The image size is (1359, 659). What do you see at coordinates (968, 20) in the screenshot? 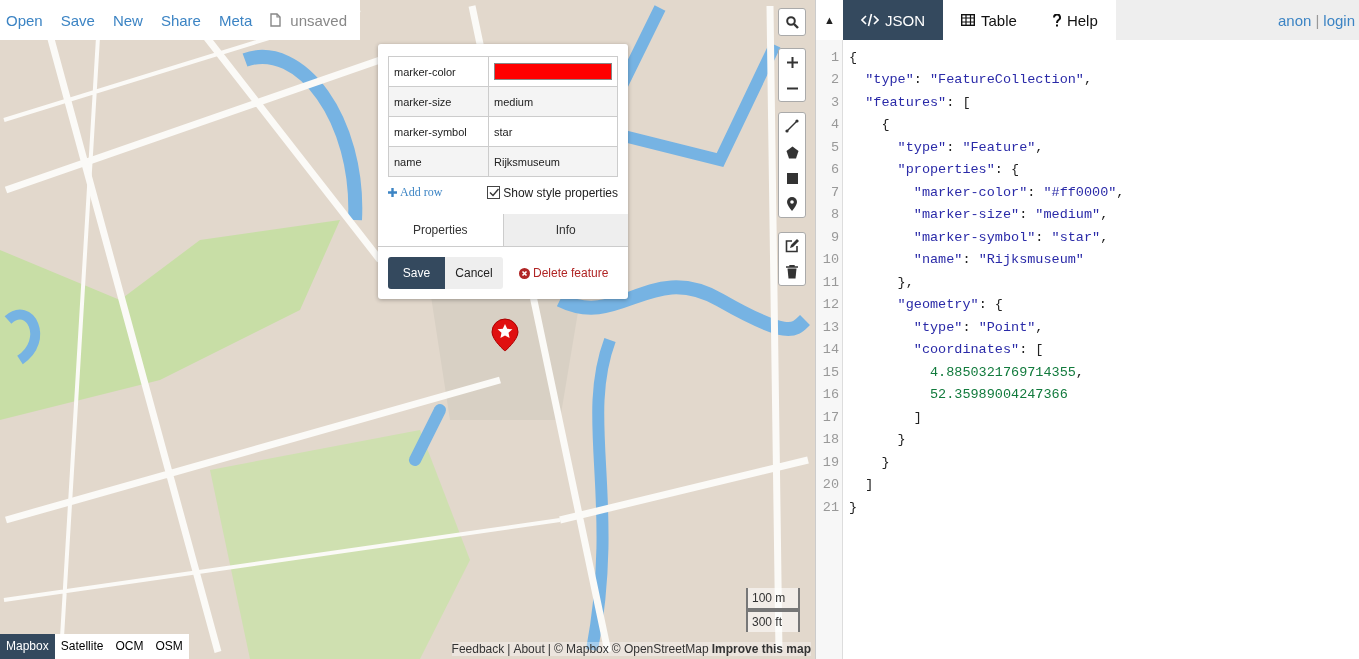
I see `table-icon` at bounding box center [968, 20].